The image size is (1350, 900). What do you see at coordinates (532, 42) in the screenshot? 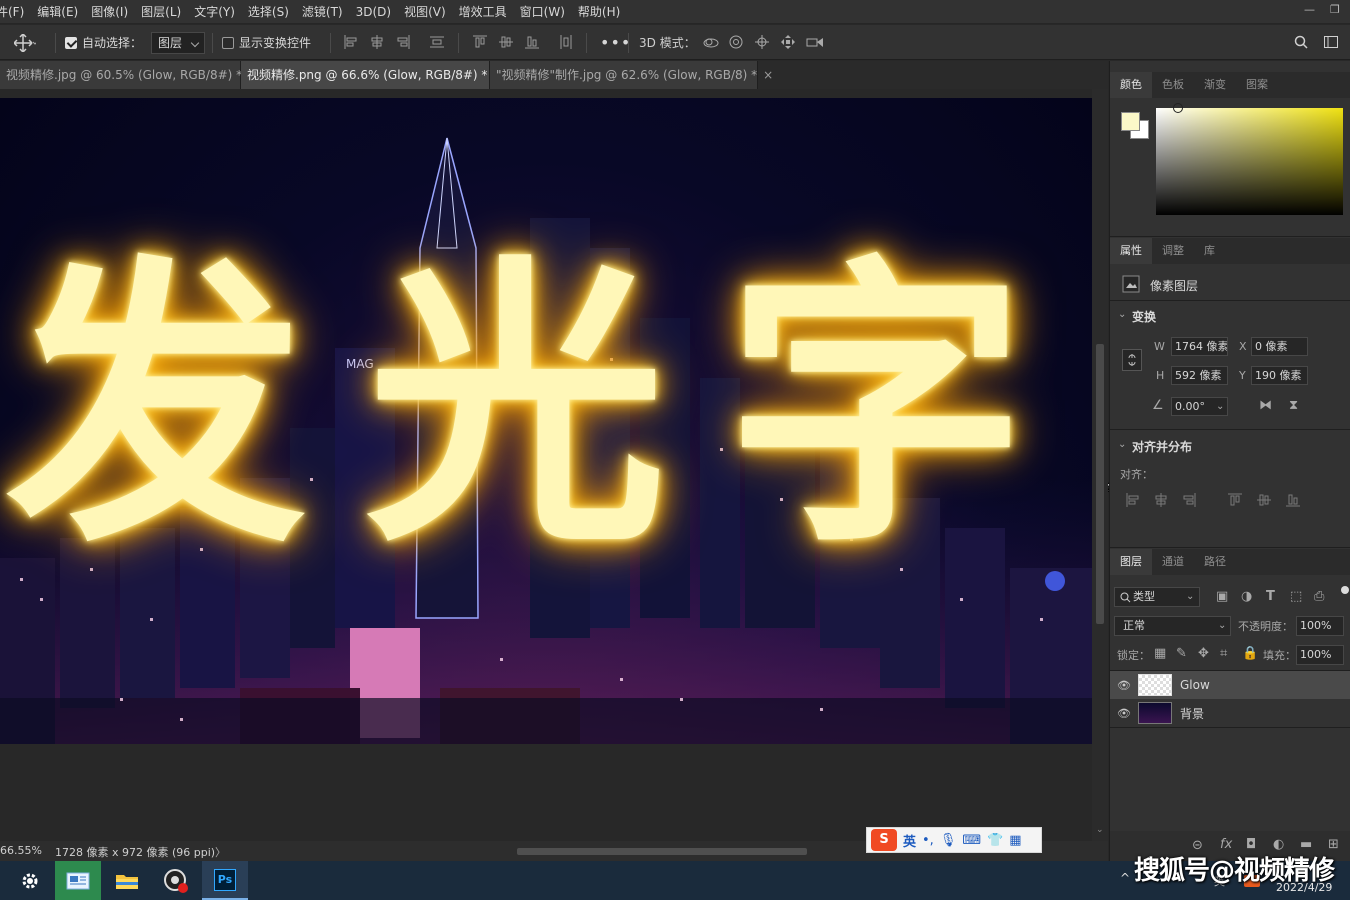
I see `align-bottom-icon` at bounding box center [532, 42].